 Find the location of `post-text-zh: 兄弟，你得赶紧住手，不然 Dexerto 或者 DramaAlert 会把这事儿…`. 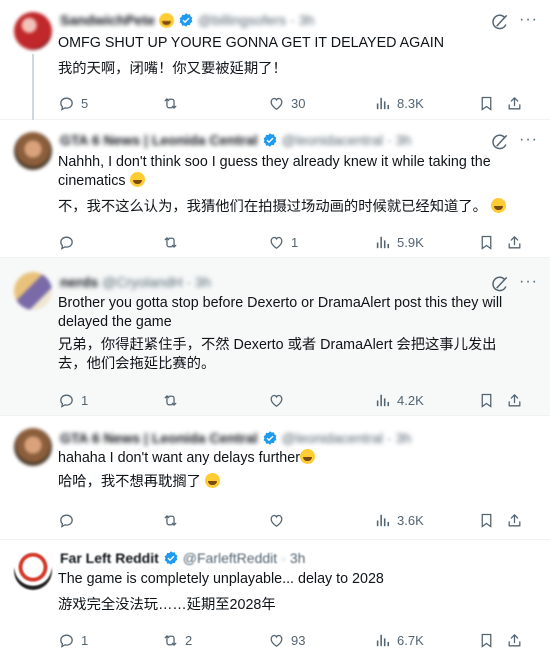

post-text-zh: 兄弟，你得赶紧住手，不然 Dexerto 或者 DramaAlert 会把这事儿… is located at coordinates (277, 354).